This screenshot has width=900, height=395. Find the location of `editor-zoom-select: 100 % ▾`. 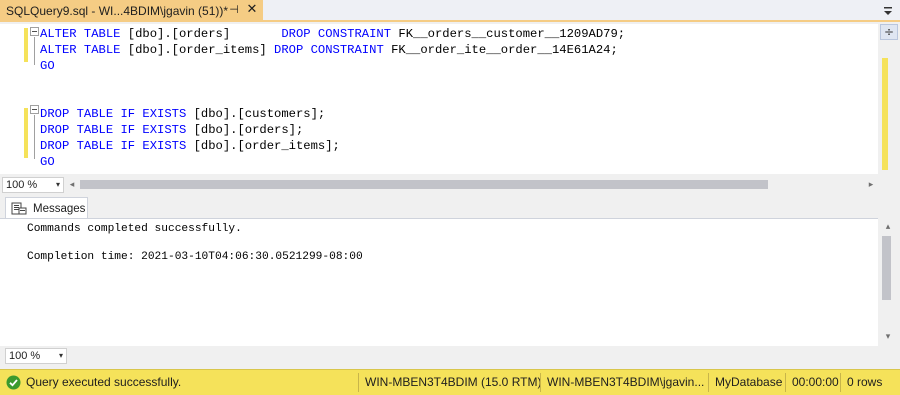

editor-zoom-select: 100 % ▾ is located at coordinates (33, 185).